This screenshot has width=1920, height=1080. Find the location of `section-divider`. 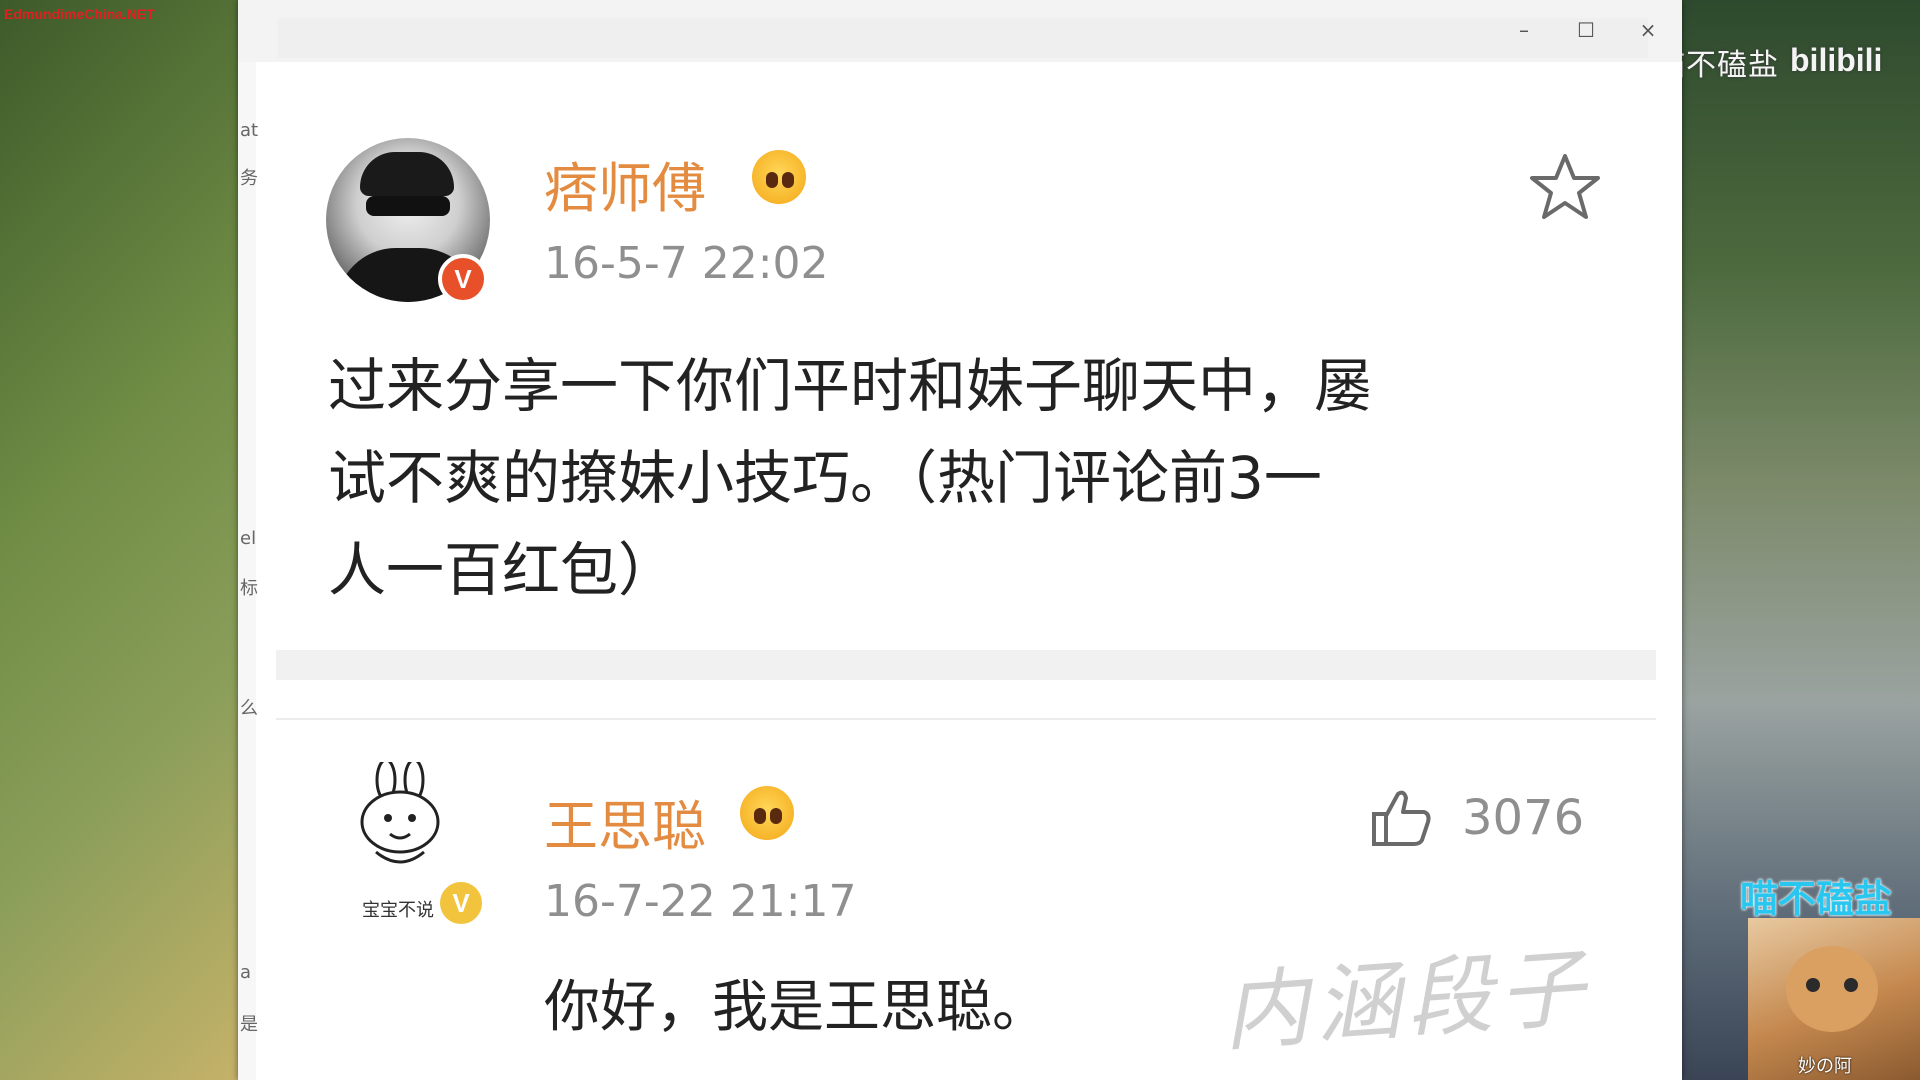

section-divider is located at coordinates (966, 665).